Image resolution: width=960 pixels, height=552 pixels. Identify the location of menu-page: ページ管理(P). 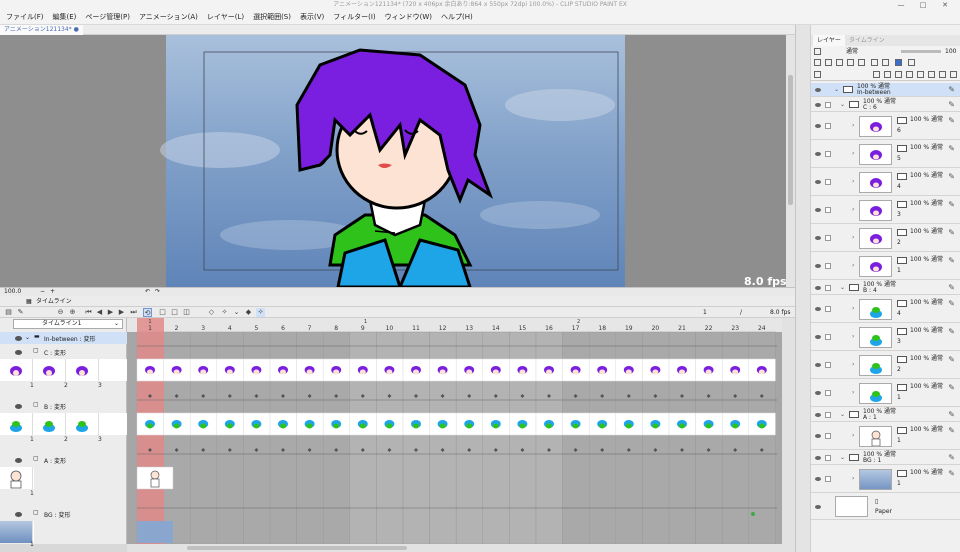
(107, 17).